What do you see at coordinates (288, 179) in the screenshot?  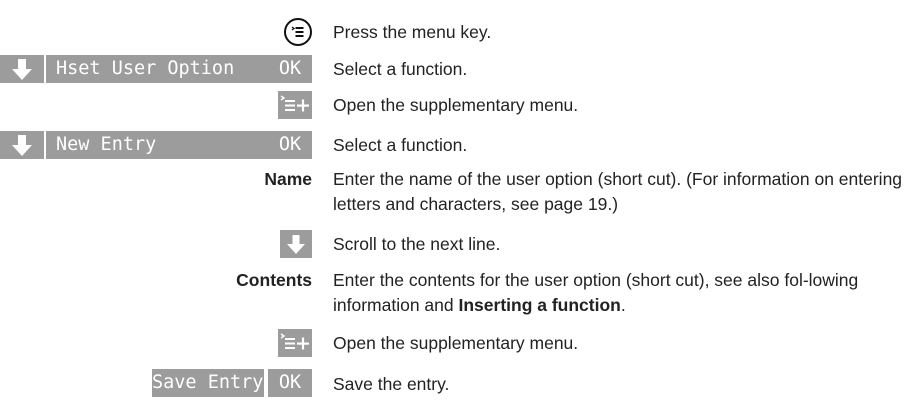 I see `field-label-name: Name` at bounding box center [288, 179].